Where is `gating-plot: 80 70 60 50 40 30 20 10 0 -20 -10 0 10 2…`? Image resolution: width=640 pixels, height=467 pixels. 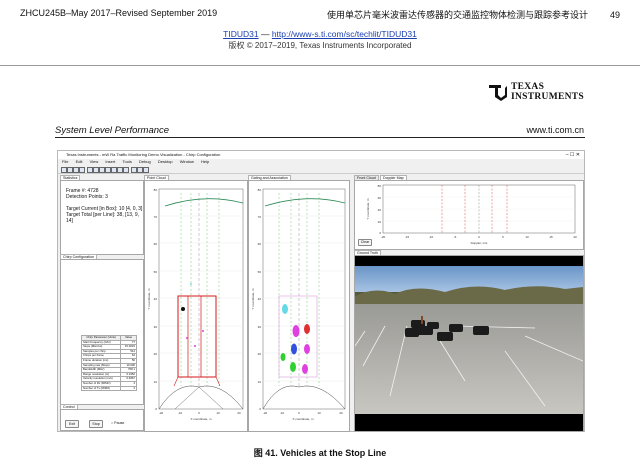 gating-plot: 80 70 60 50 40 30 20 10 0 -20 -10 0 10 2… is located at coordinates (298, 304).